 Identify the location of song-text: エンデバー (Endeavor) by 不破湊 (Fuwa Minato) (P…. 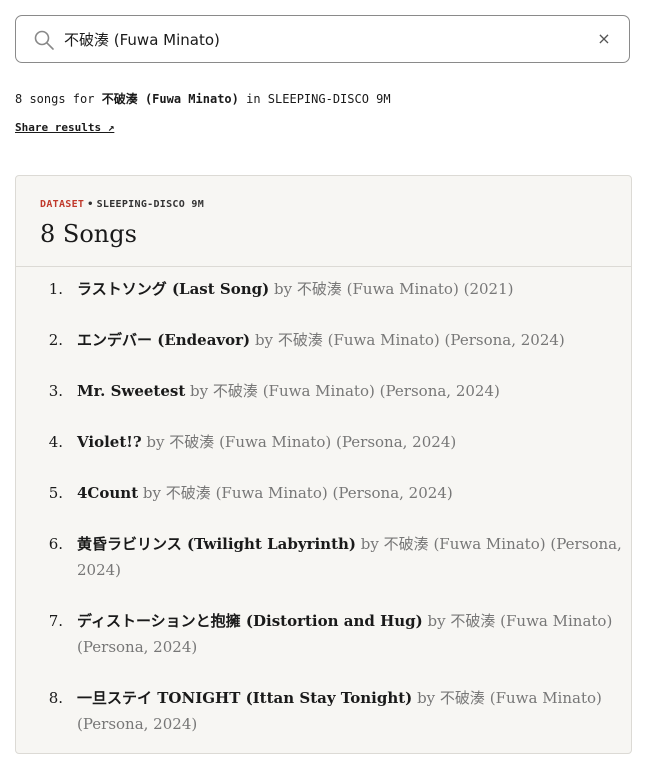
(352, 340).